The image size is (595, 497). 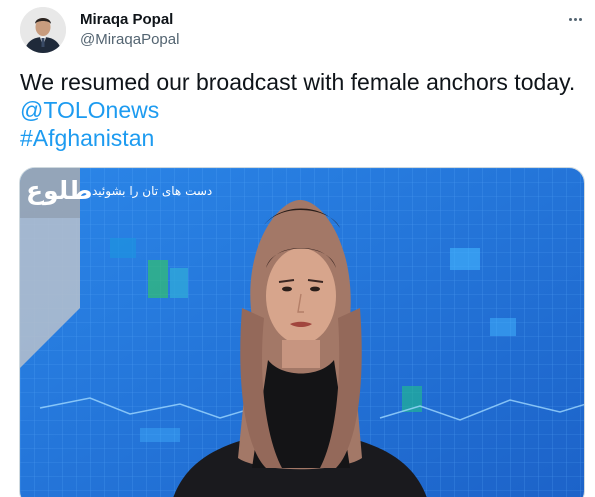 What do you see at coordinates (59, 190) in the screenshot?
I see `channel-logo: طلوع` at bounding box center [59, 190].